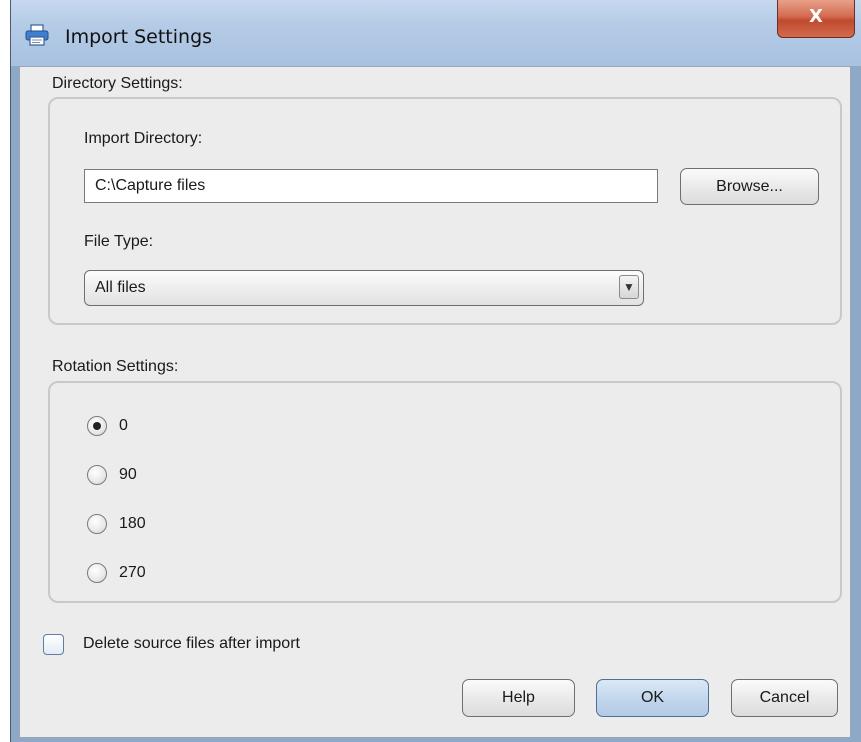 The width and height of the screenshot is (861, 742). Describe the element at coordinates (132, 572) in the screenshot. I see `rotation-option-label: 270` at that location.